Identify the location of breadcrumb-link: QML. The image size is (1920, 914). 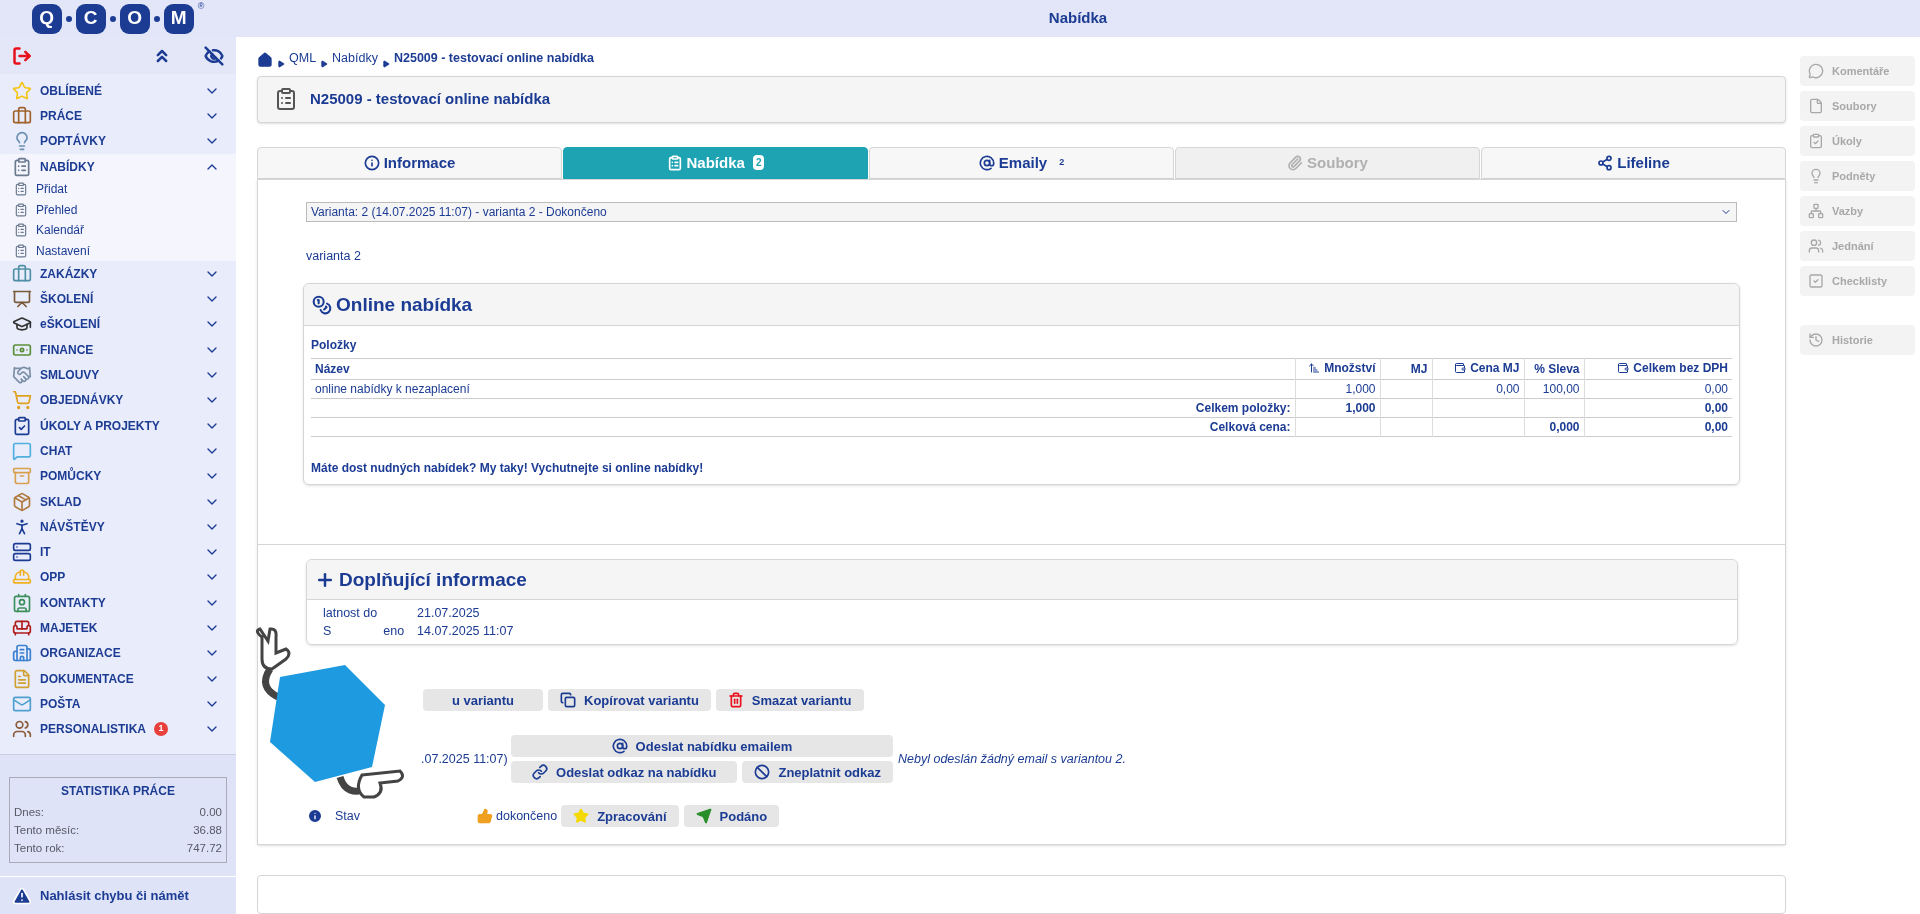
(303, 58).